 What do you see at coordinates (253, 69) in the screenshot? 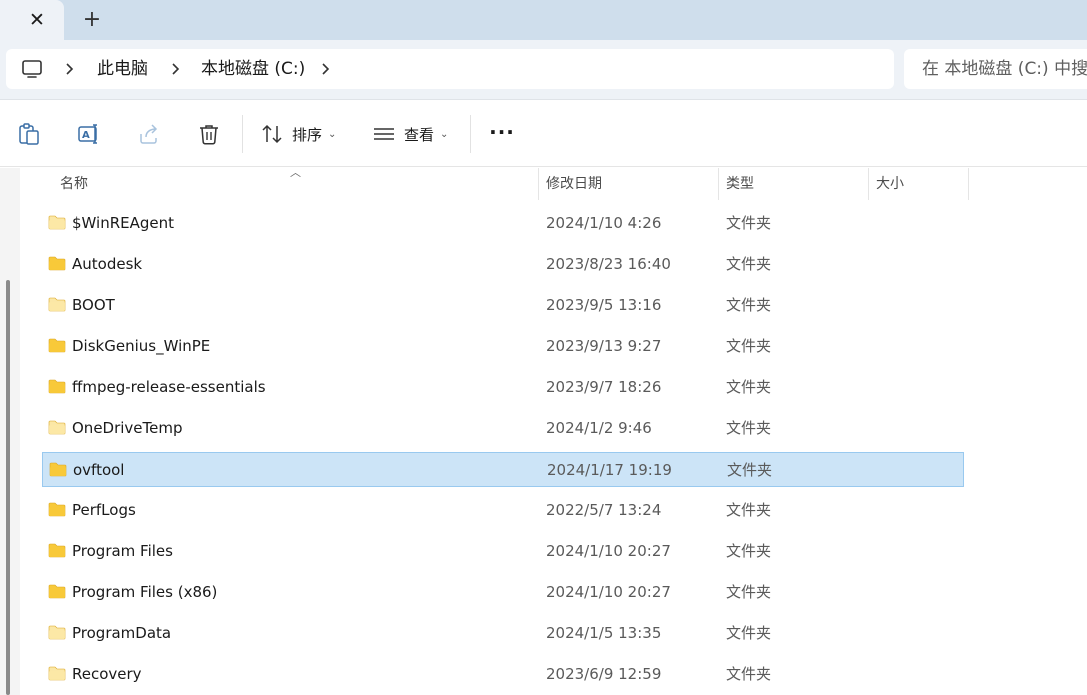
I see `breadcrumb-local-disk: 本地磁盘 (C:)` at bounding box center [253, 69].